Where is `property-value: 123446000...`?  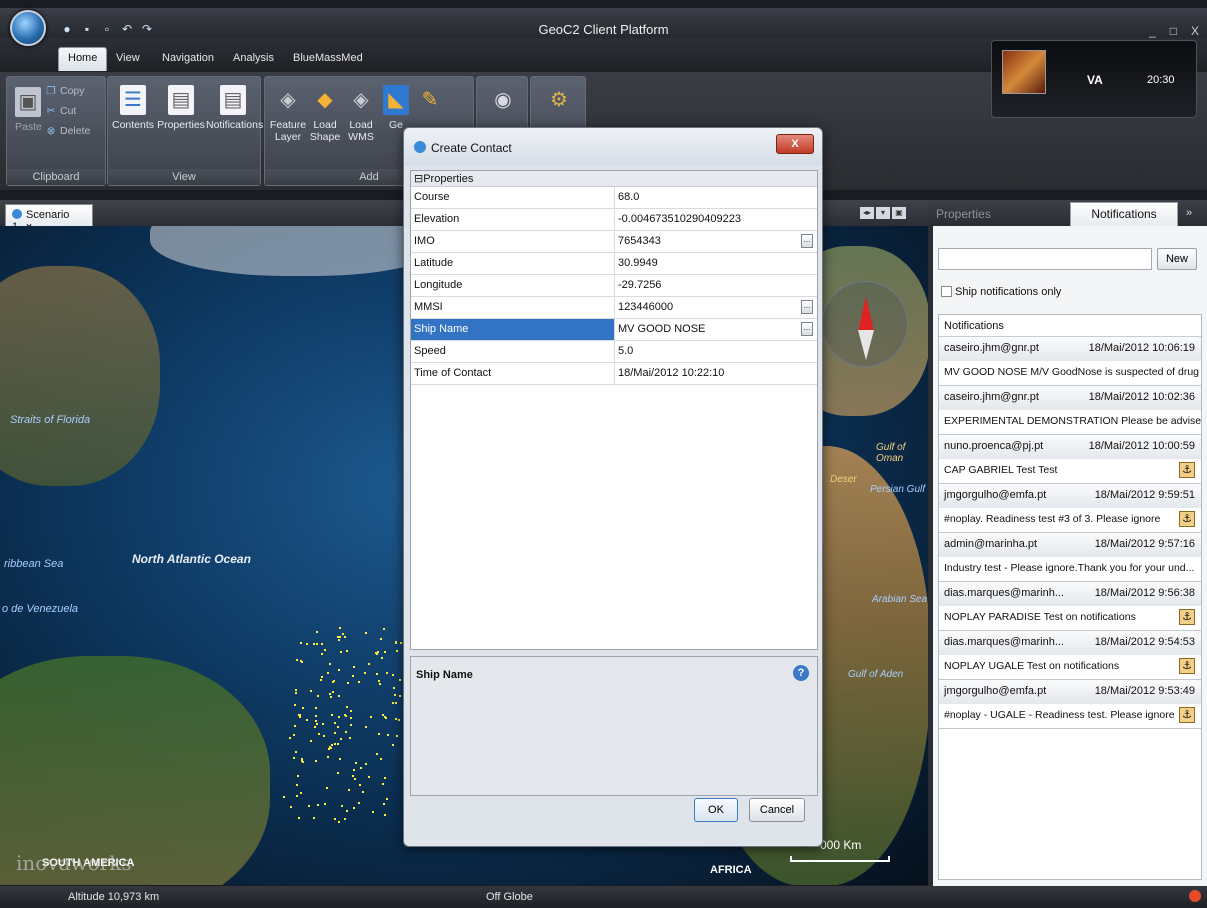
property-value: 123446000... is located at coordinates (716, 307).